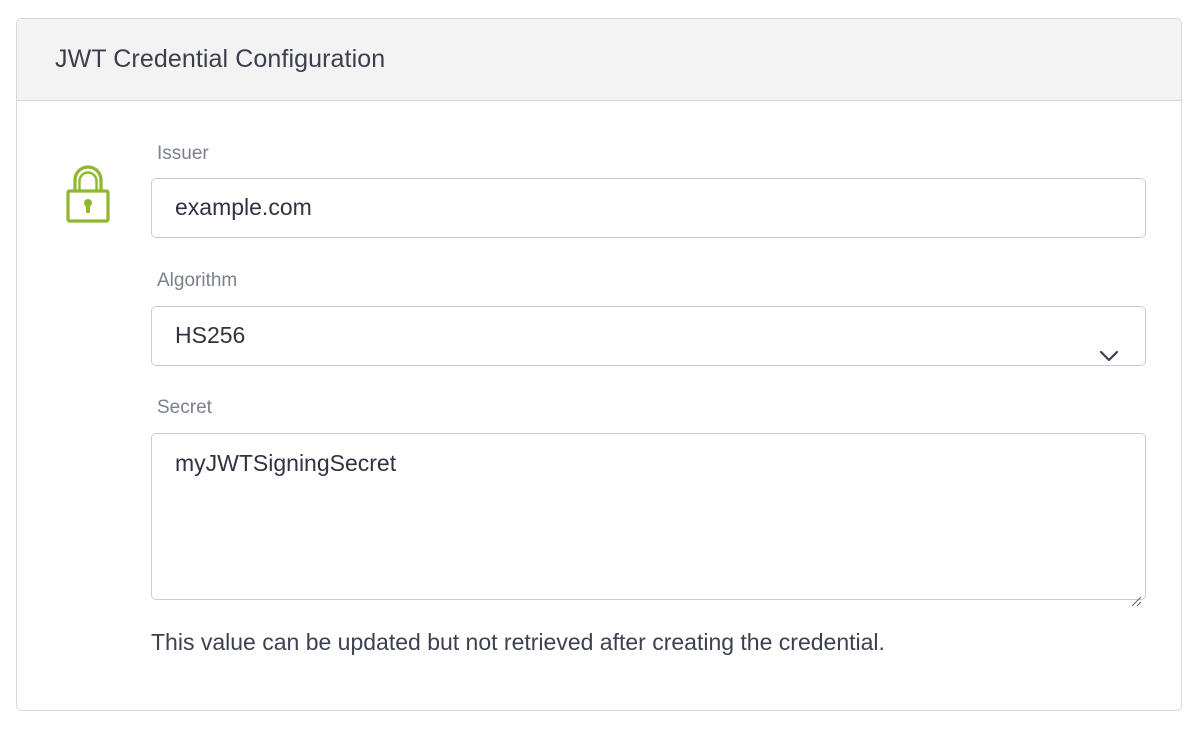  I want to click on card-title: JWT Credential Configuration, so click(220, 59).